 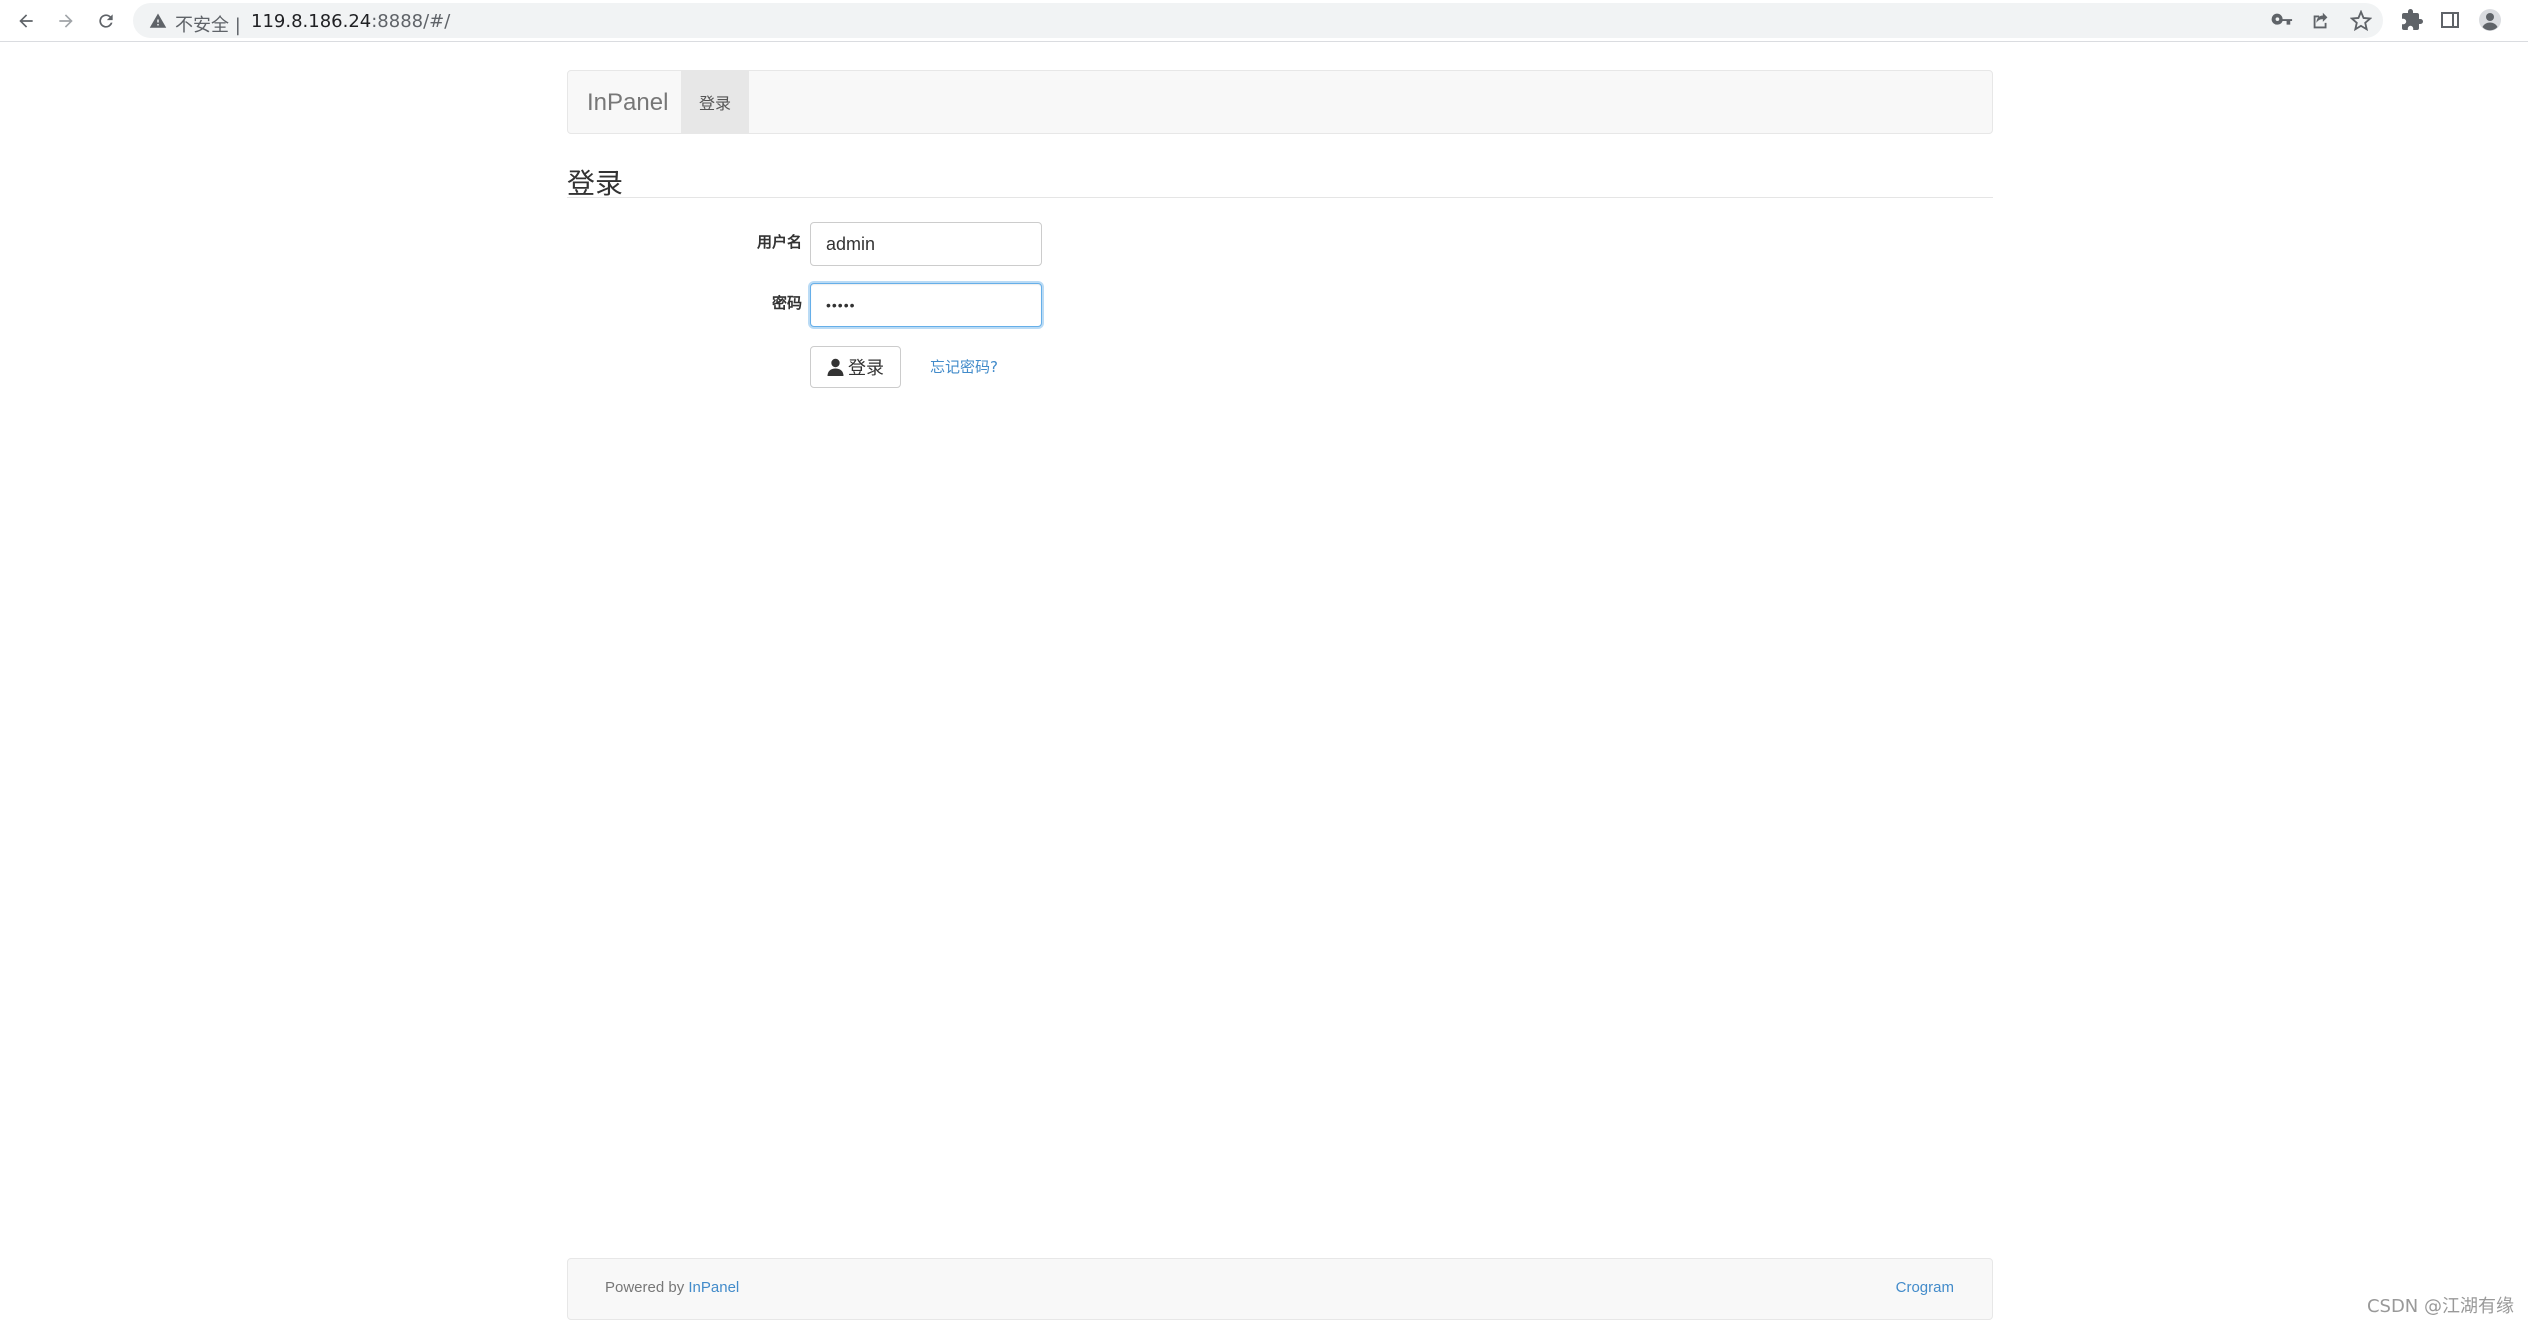 What do you see at coordinates (1258, 20) in the screenshot?
I see `address-bar: 不安全 | 119.8.186.24:8888/#/` at bounding box center [1258, 20].